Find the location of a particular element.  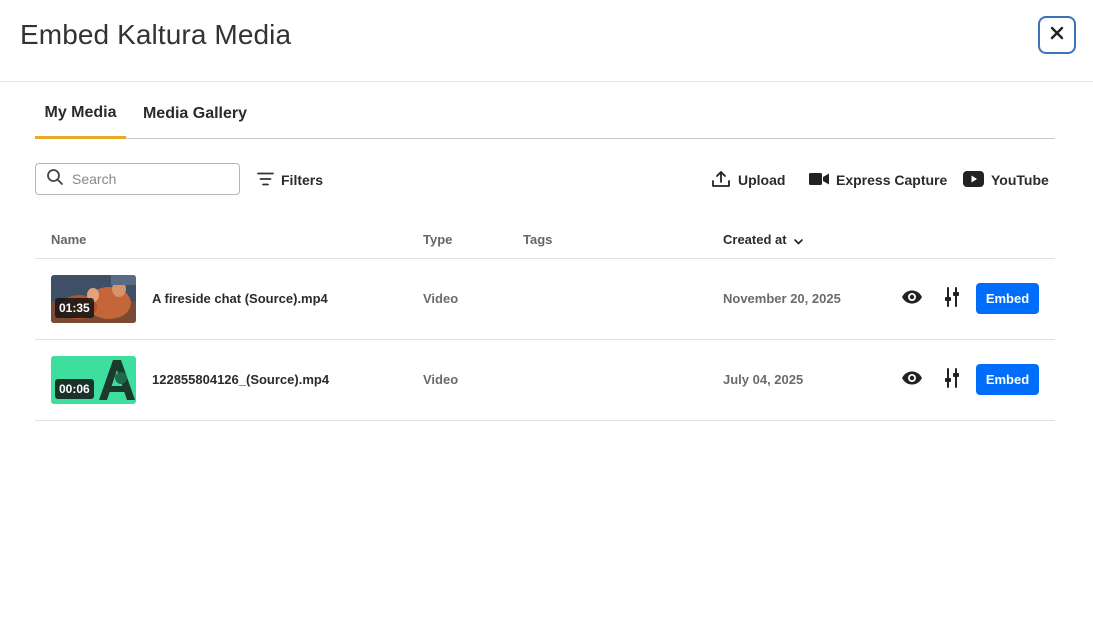

media-created-date: July 04, 2025 is located at coordinates (763, 379).